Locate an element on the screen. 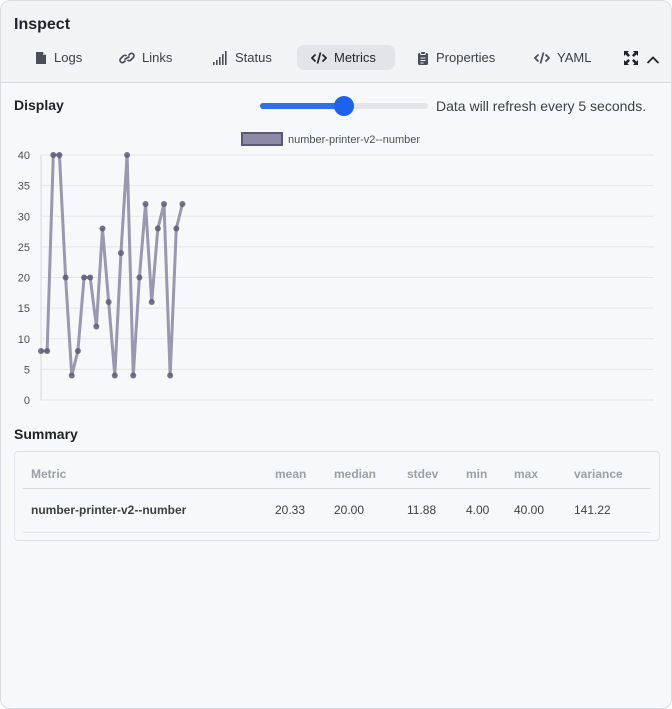 The width and height of the screenshot is (672, 709). refresh-interval-slider is located at coordinates (344, 106).